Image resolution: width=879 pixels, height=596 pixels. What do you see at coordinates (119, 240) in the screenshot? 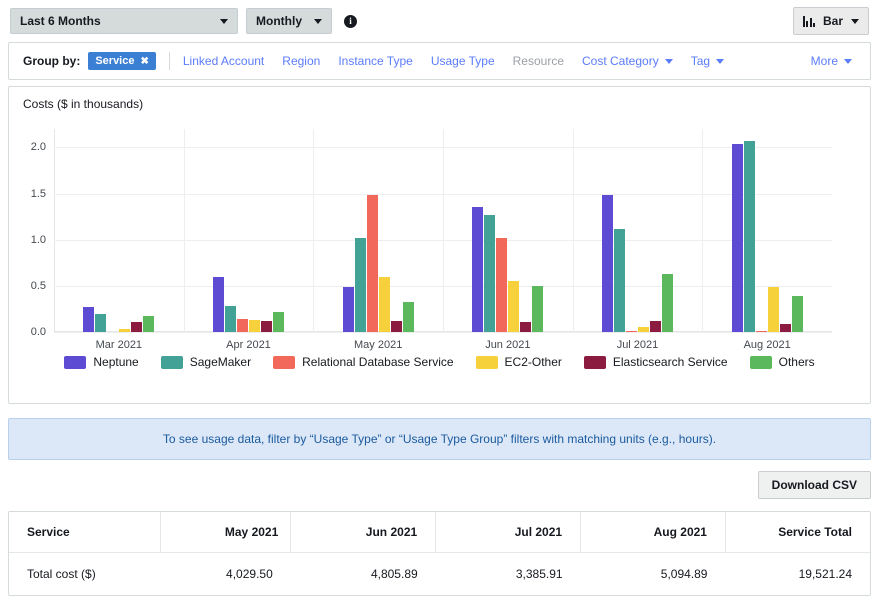
I see `bar-group: Mar 2021` at bounding box center [119, 240].